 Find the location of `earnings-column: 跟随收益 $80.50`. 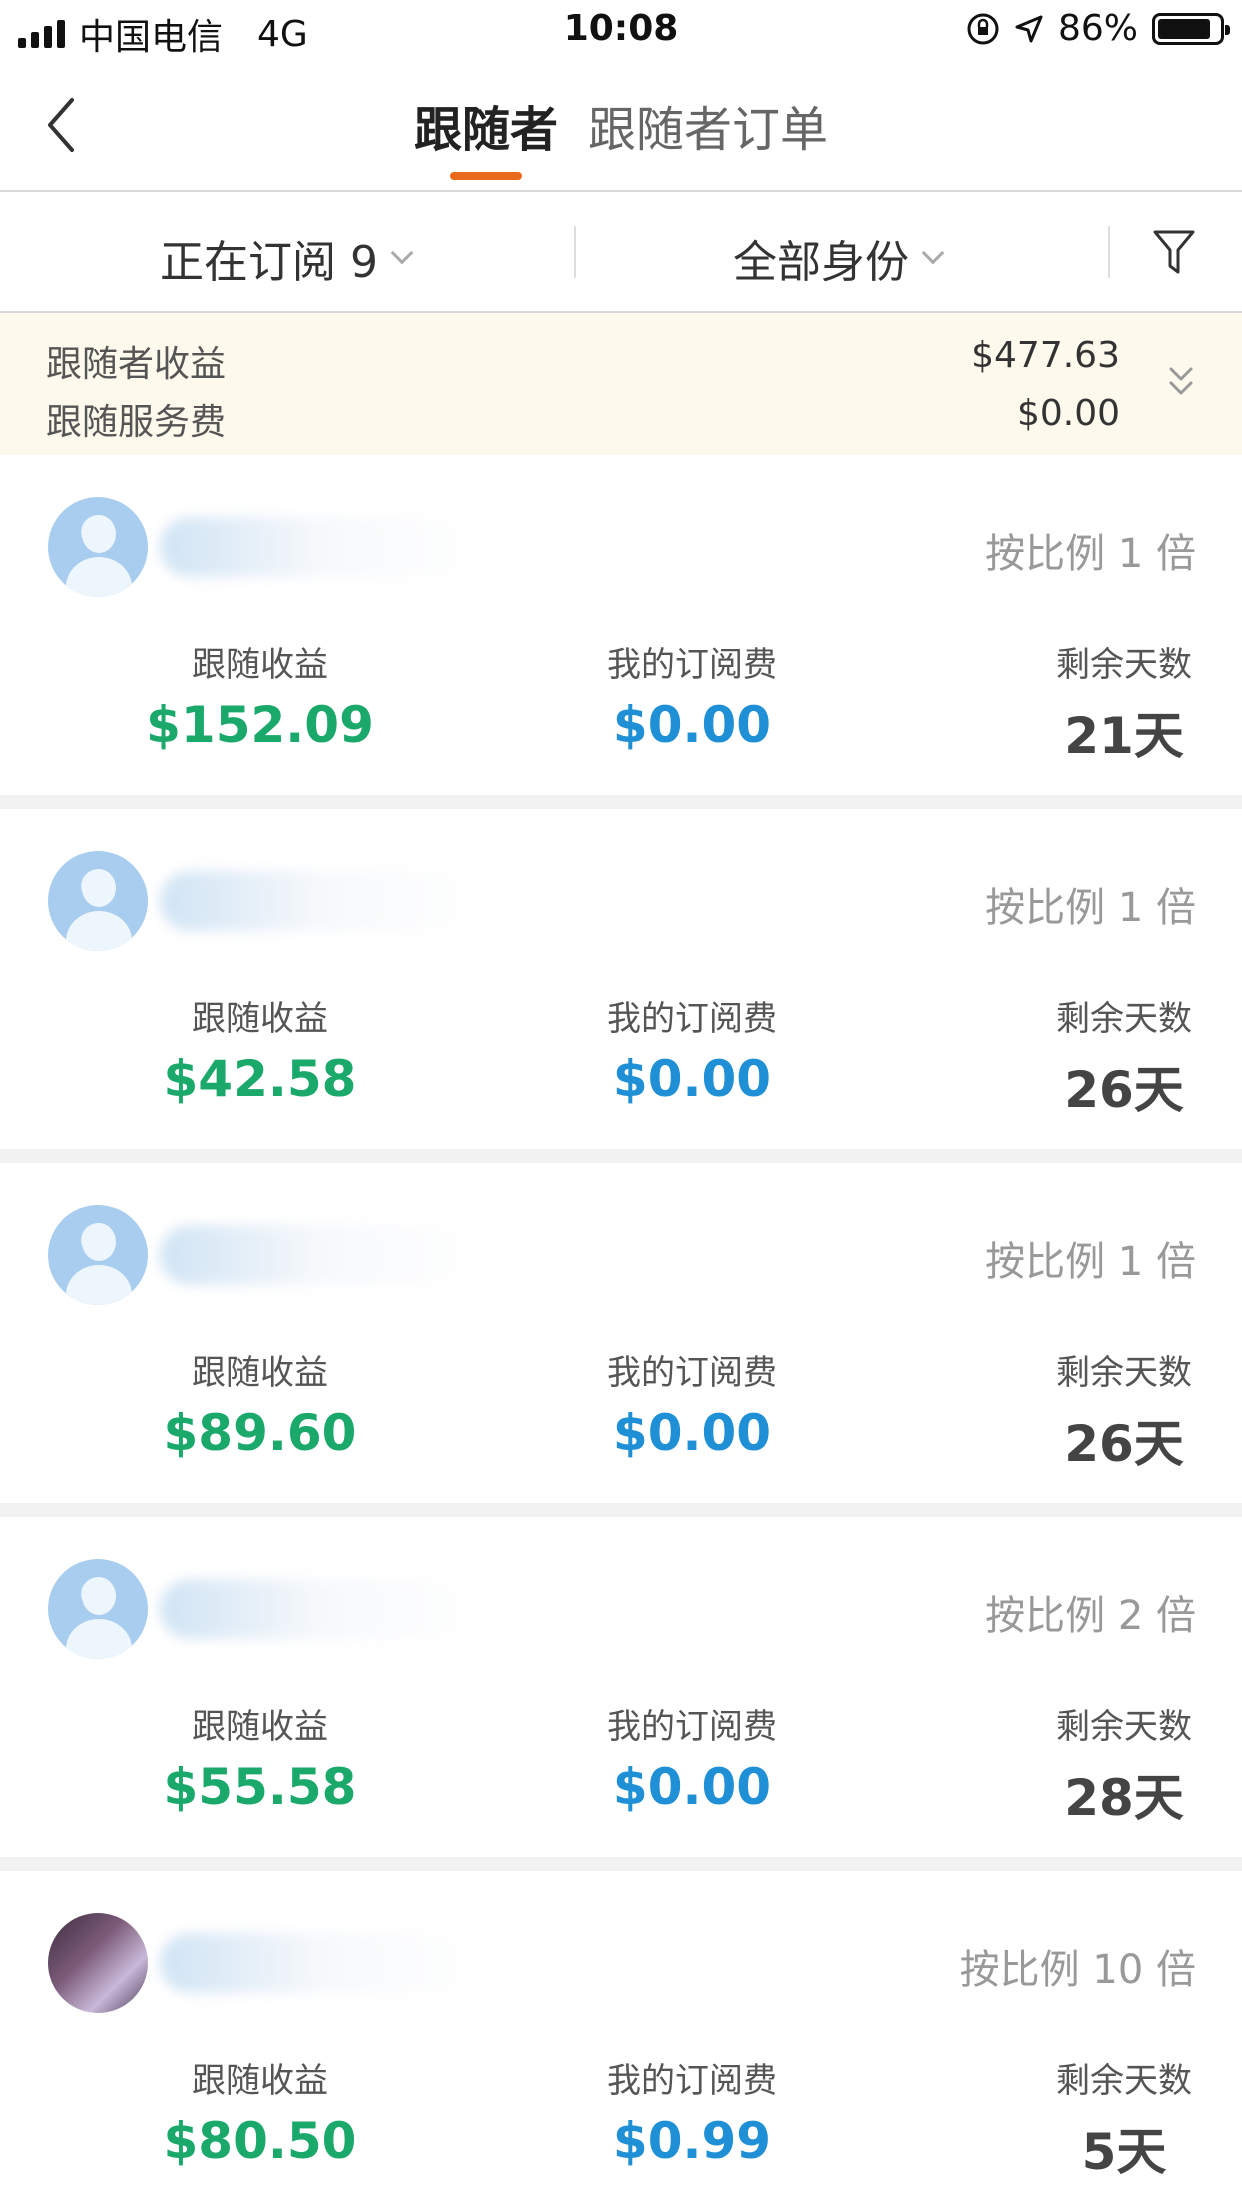

earnings-column: 跟随收益 $80.50 is located at coordinates (260, 2111).